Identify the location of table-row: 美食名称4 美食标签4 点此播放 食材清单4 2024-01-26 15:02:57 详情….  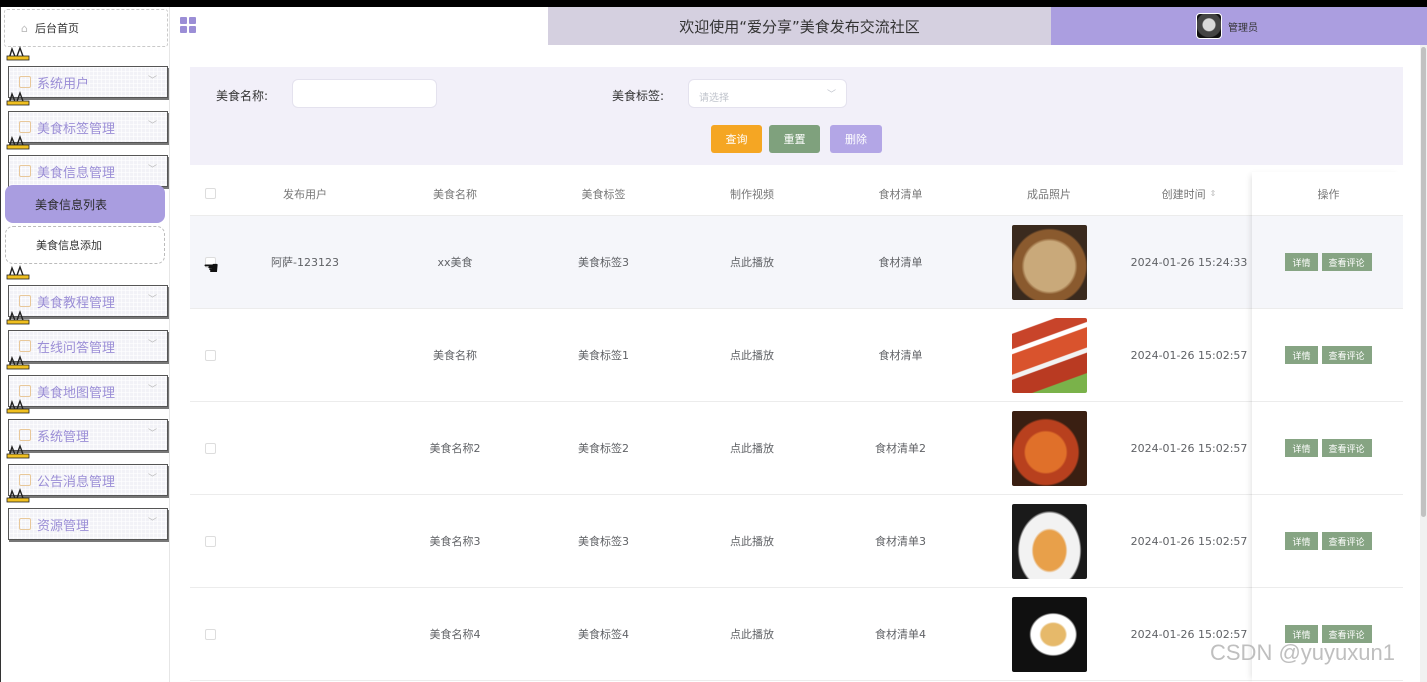
(796, 634).